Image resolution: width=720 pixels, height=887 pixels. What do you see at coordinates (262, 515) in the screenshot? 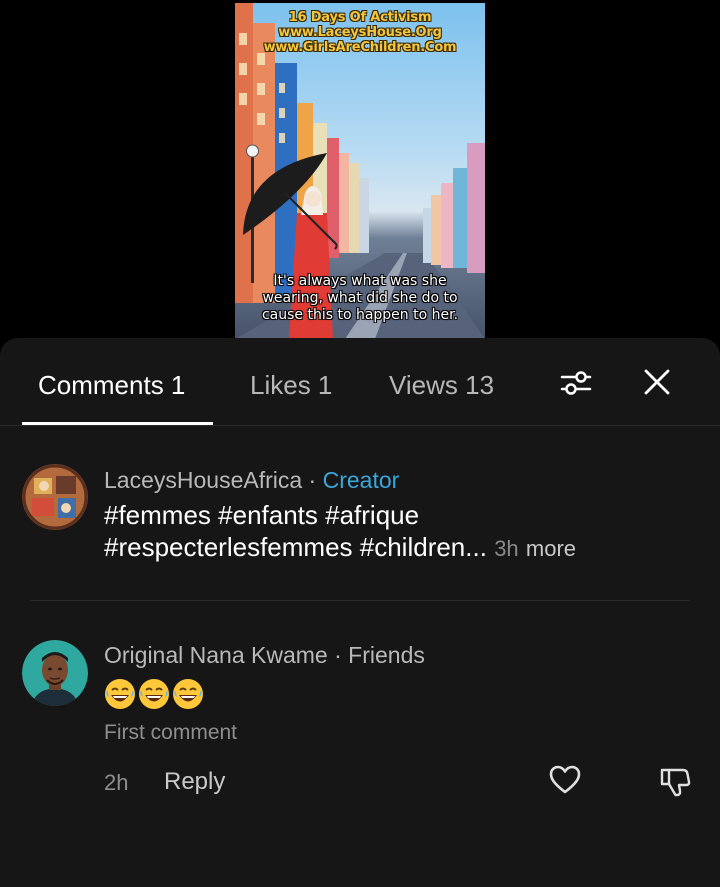
I see `comment-text-line: #femmes #enfants #afrique` at bounding box center [262, 515].